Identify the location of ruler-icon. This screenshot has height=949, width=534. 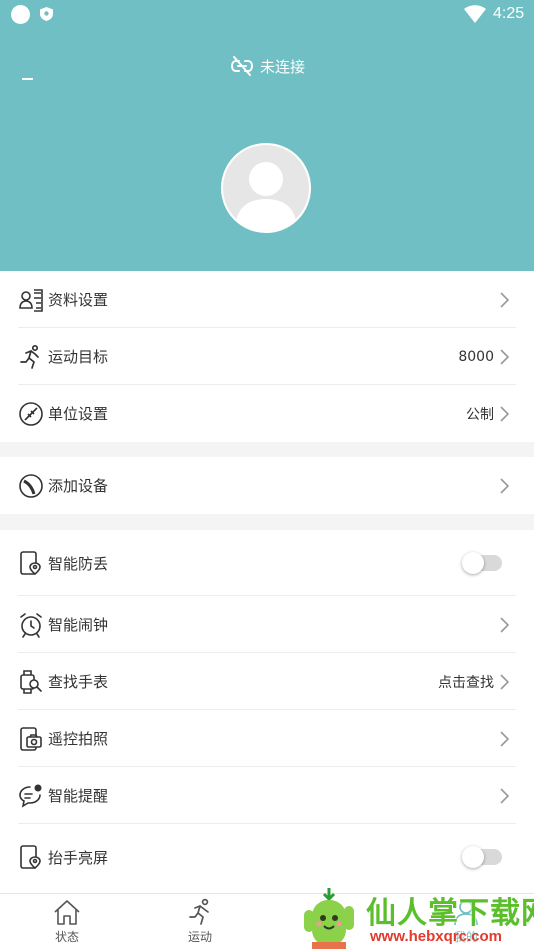
(31, 413).